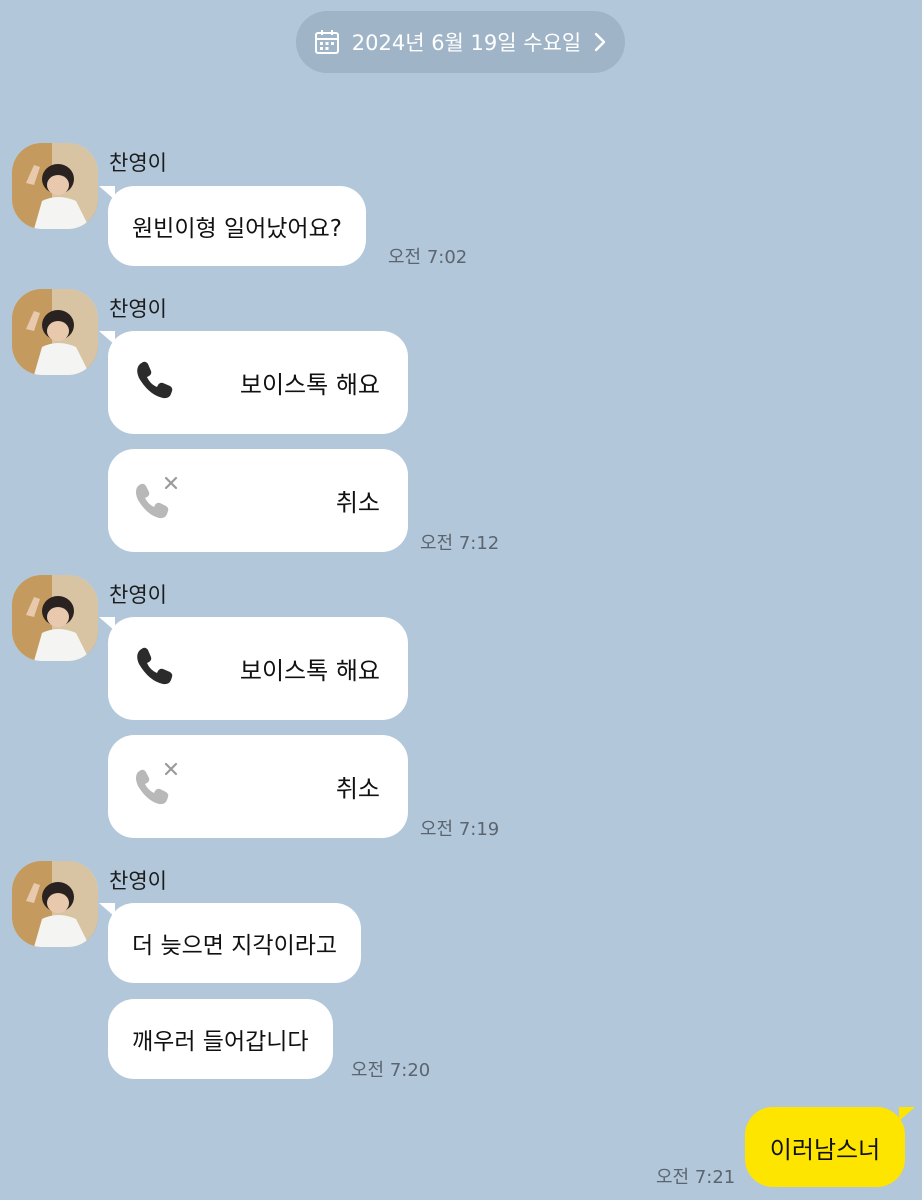 The height and width of the screenshot is (1200, 922). What do you see at coordinates (237, 229) in the screenshot?
I see `message-text: 원빈이형 일어났어요?` at bounding box center [237, 229].